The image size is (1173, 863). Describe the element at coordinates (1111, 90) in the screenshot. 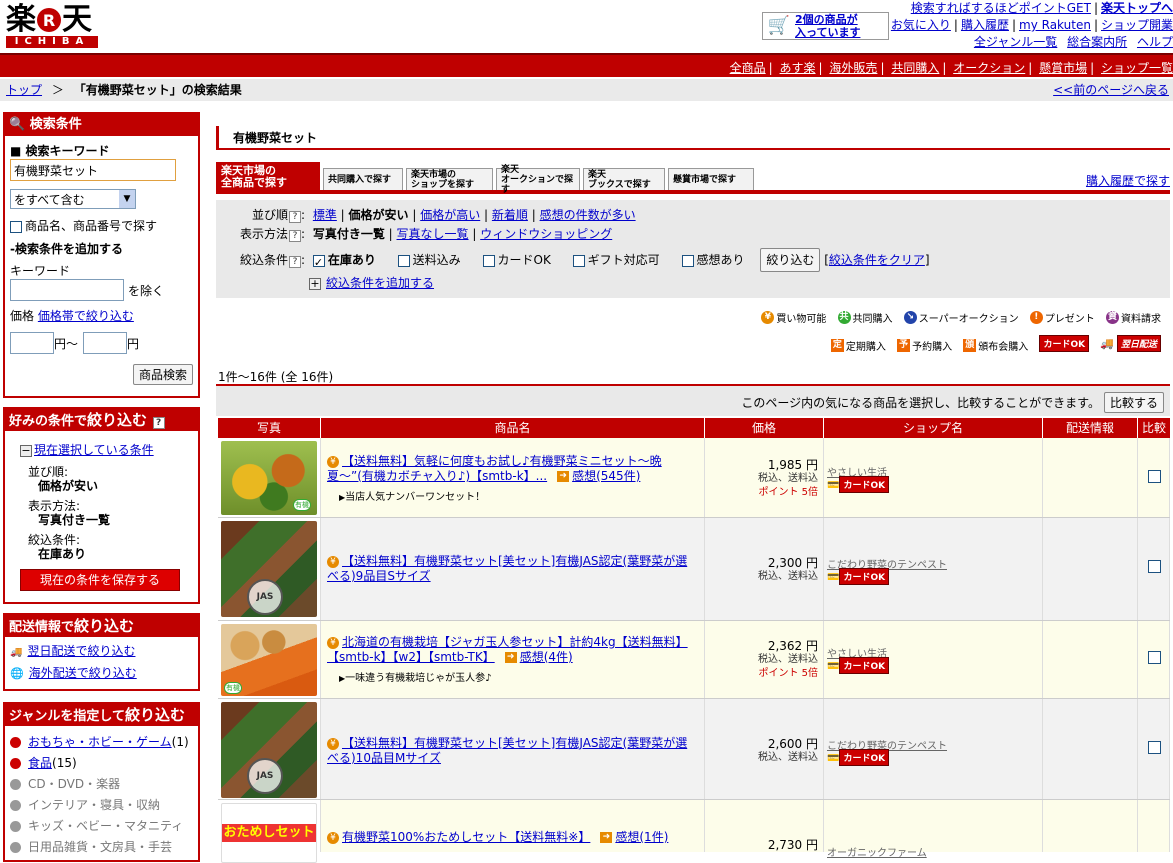

I see `back-link: <<前のページへ戻る` at that location.